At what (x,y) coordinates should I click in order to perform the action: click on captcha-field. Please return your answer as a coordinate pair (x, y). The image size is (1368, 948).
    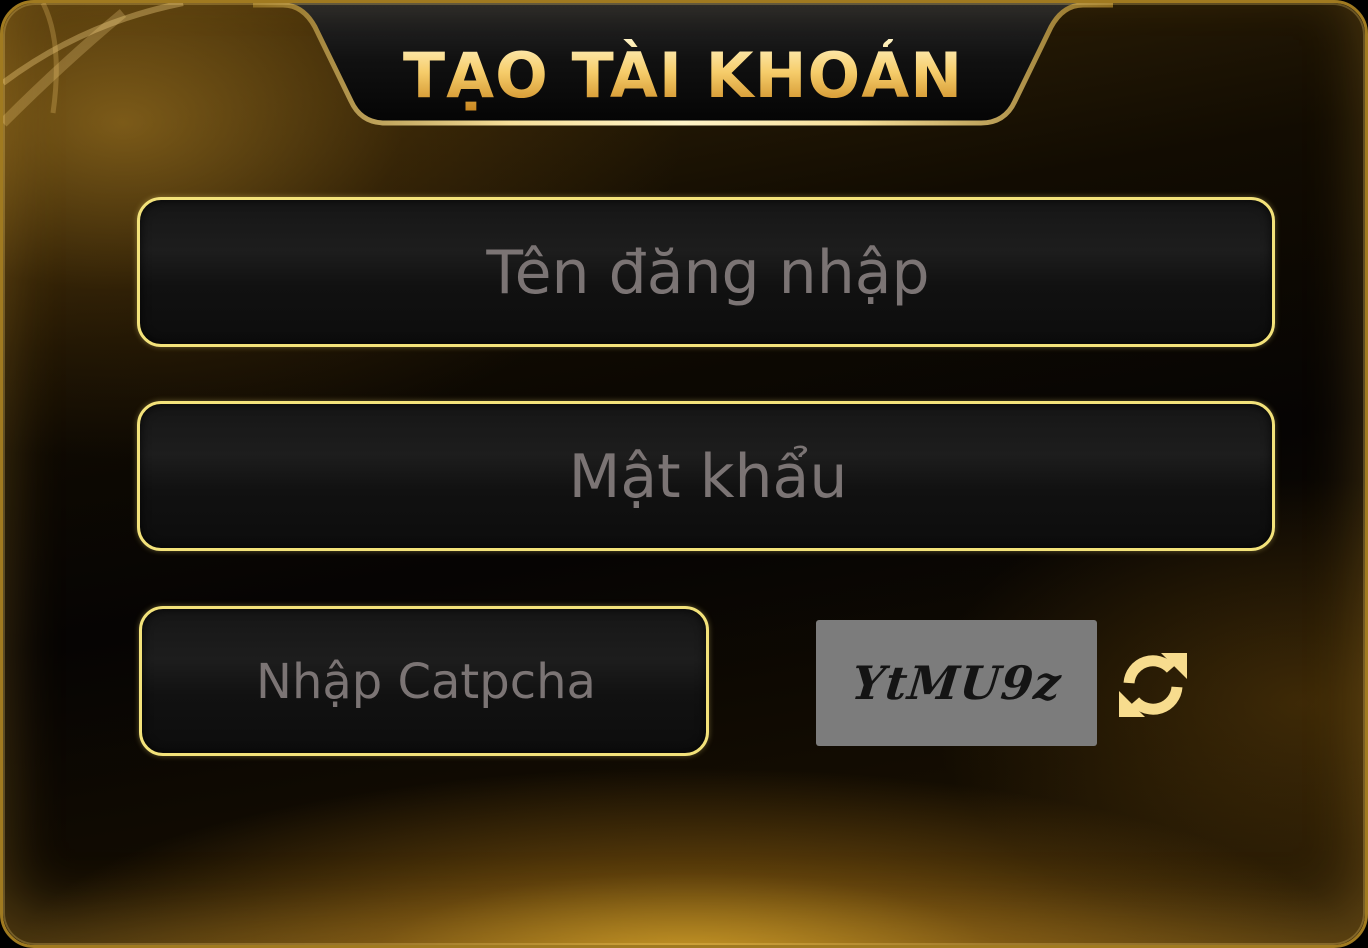
    Looking at the image, I should click on (424, 681).